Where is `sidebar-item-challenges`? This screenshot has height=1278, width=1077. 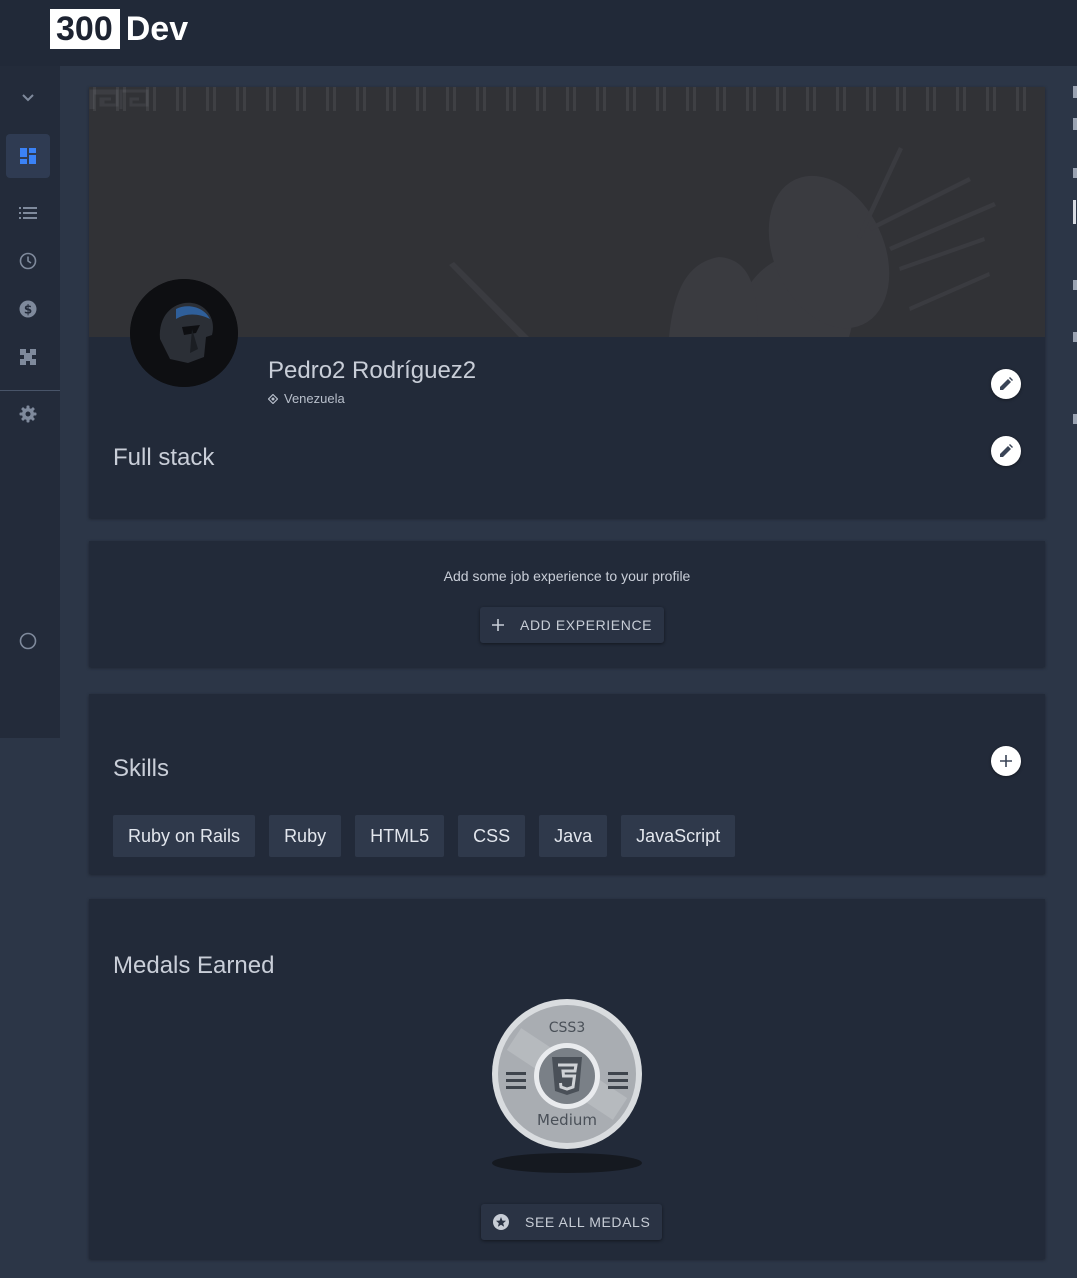 sidebar-item-challenges is located at coordinates (28, 357).